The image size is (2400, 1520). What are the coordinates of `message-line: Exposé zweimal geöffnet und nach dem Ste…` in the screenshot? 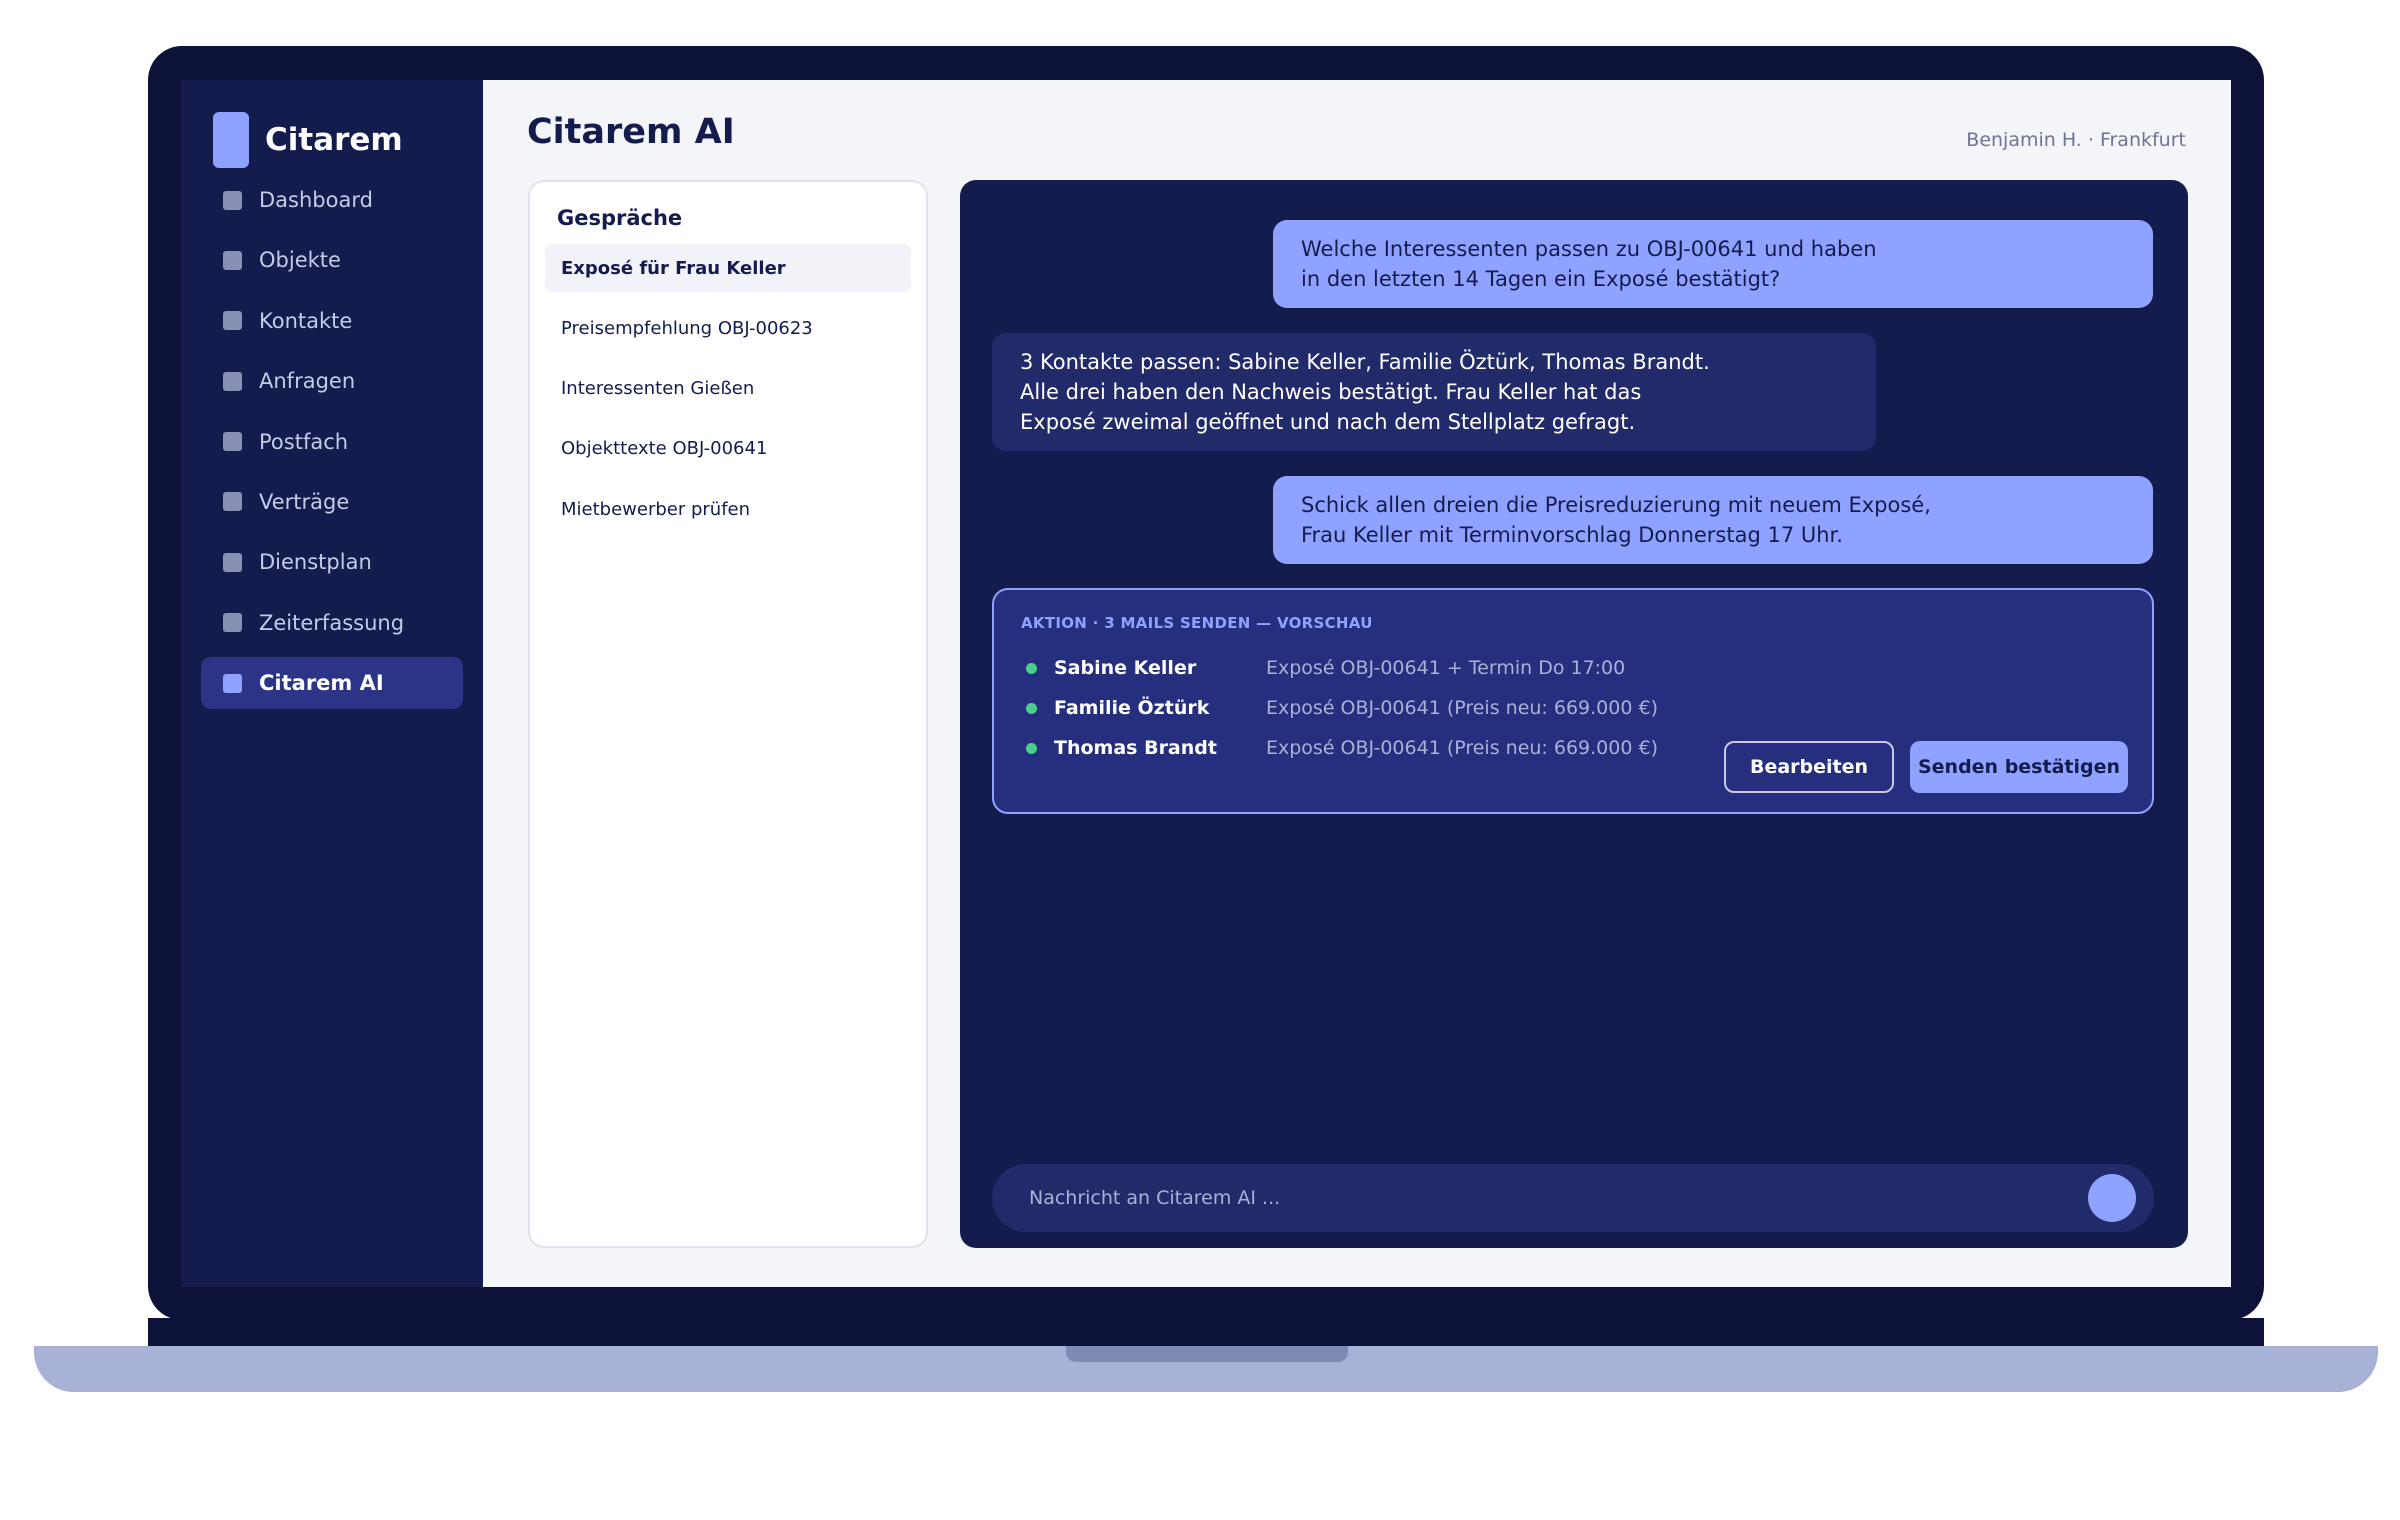 It's located at (1328, 422).